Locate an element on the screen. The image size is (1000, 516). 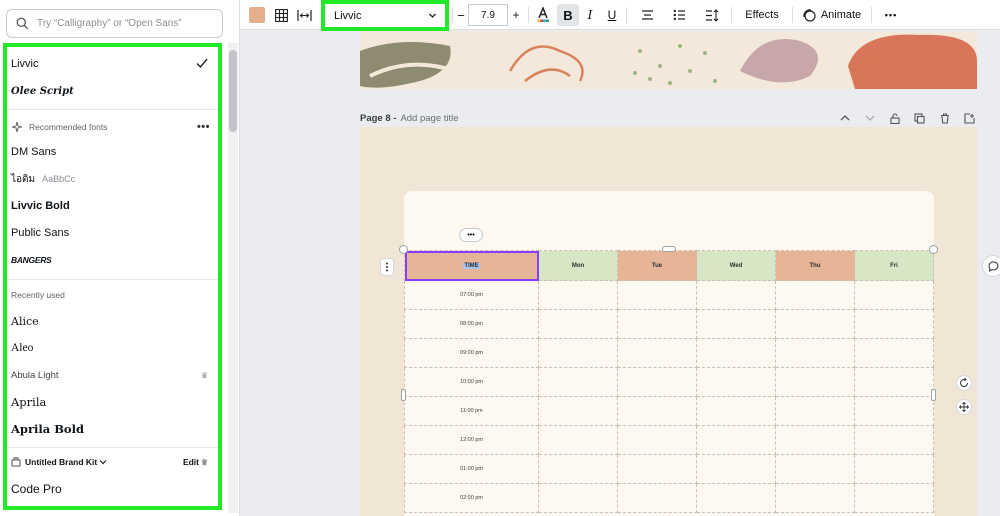
font-item-livvic-bold: Livvic Bold is located at coordinates (110, 206).